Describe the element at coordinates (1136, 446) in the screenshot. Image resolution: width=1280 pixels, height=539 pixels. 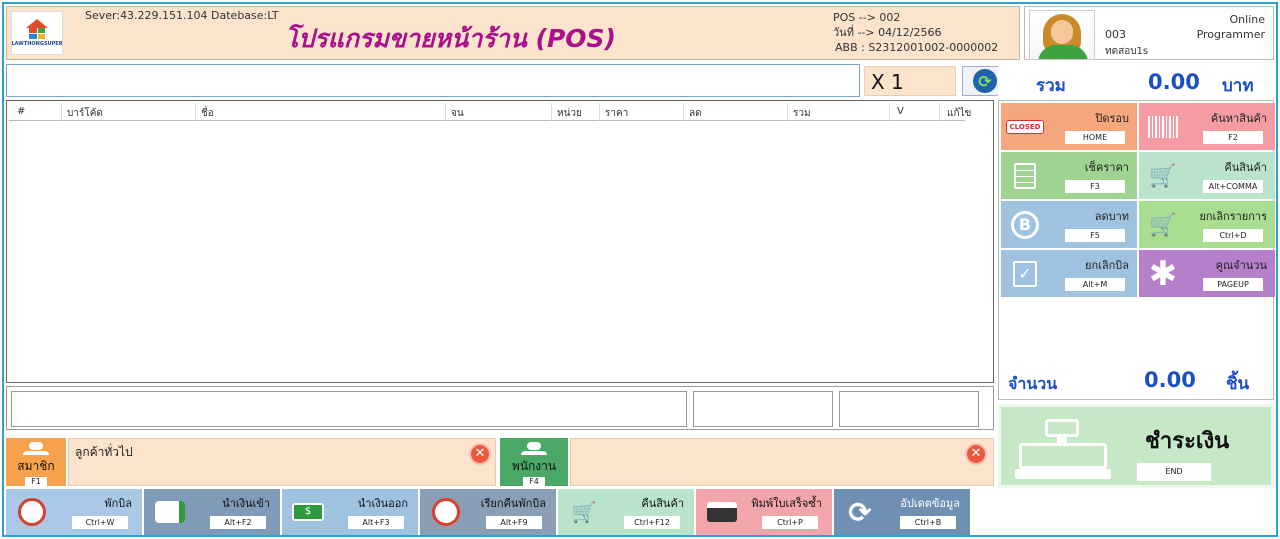
I see `pay-button: ชำระเงิน END` at that location.